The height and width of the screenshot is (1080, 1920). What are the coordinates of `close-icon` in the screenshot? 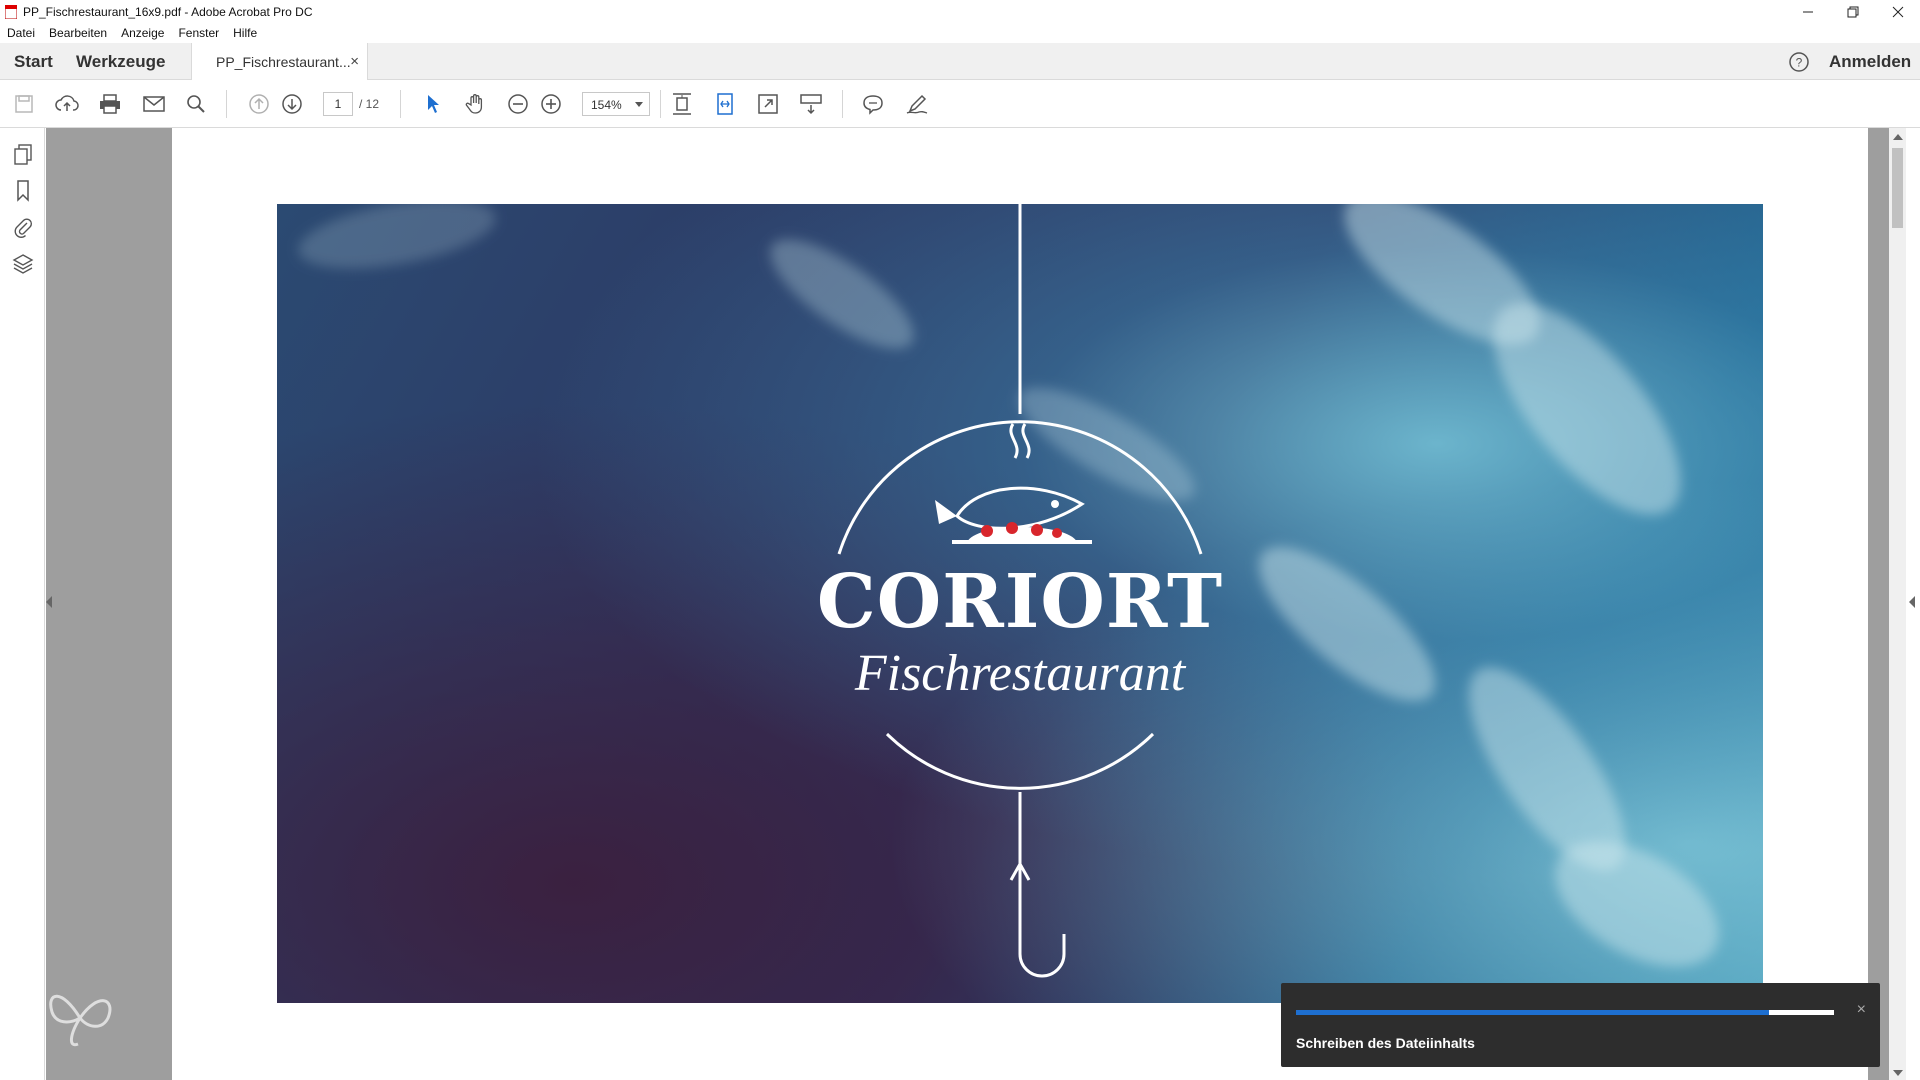 It's located at (1897, 11).